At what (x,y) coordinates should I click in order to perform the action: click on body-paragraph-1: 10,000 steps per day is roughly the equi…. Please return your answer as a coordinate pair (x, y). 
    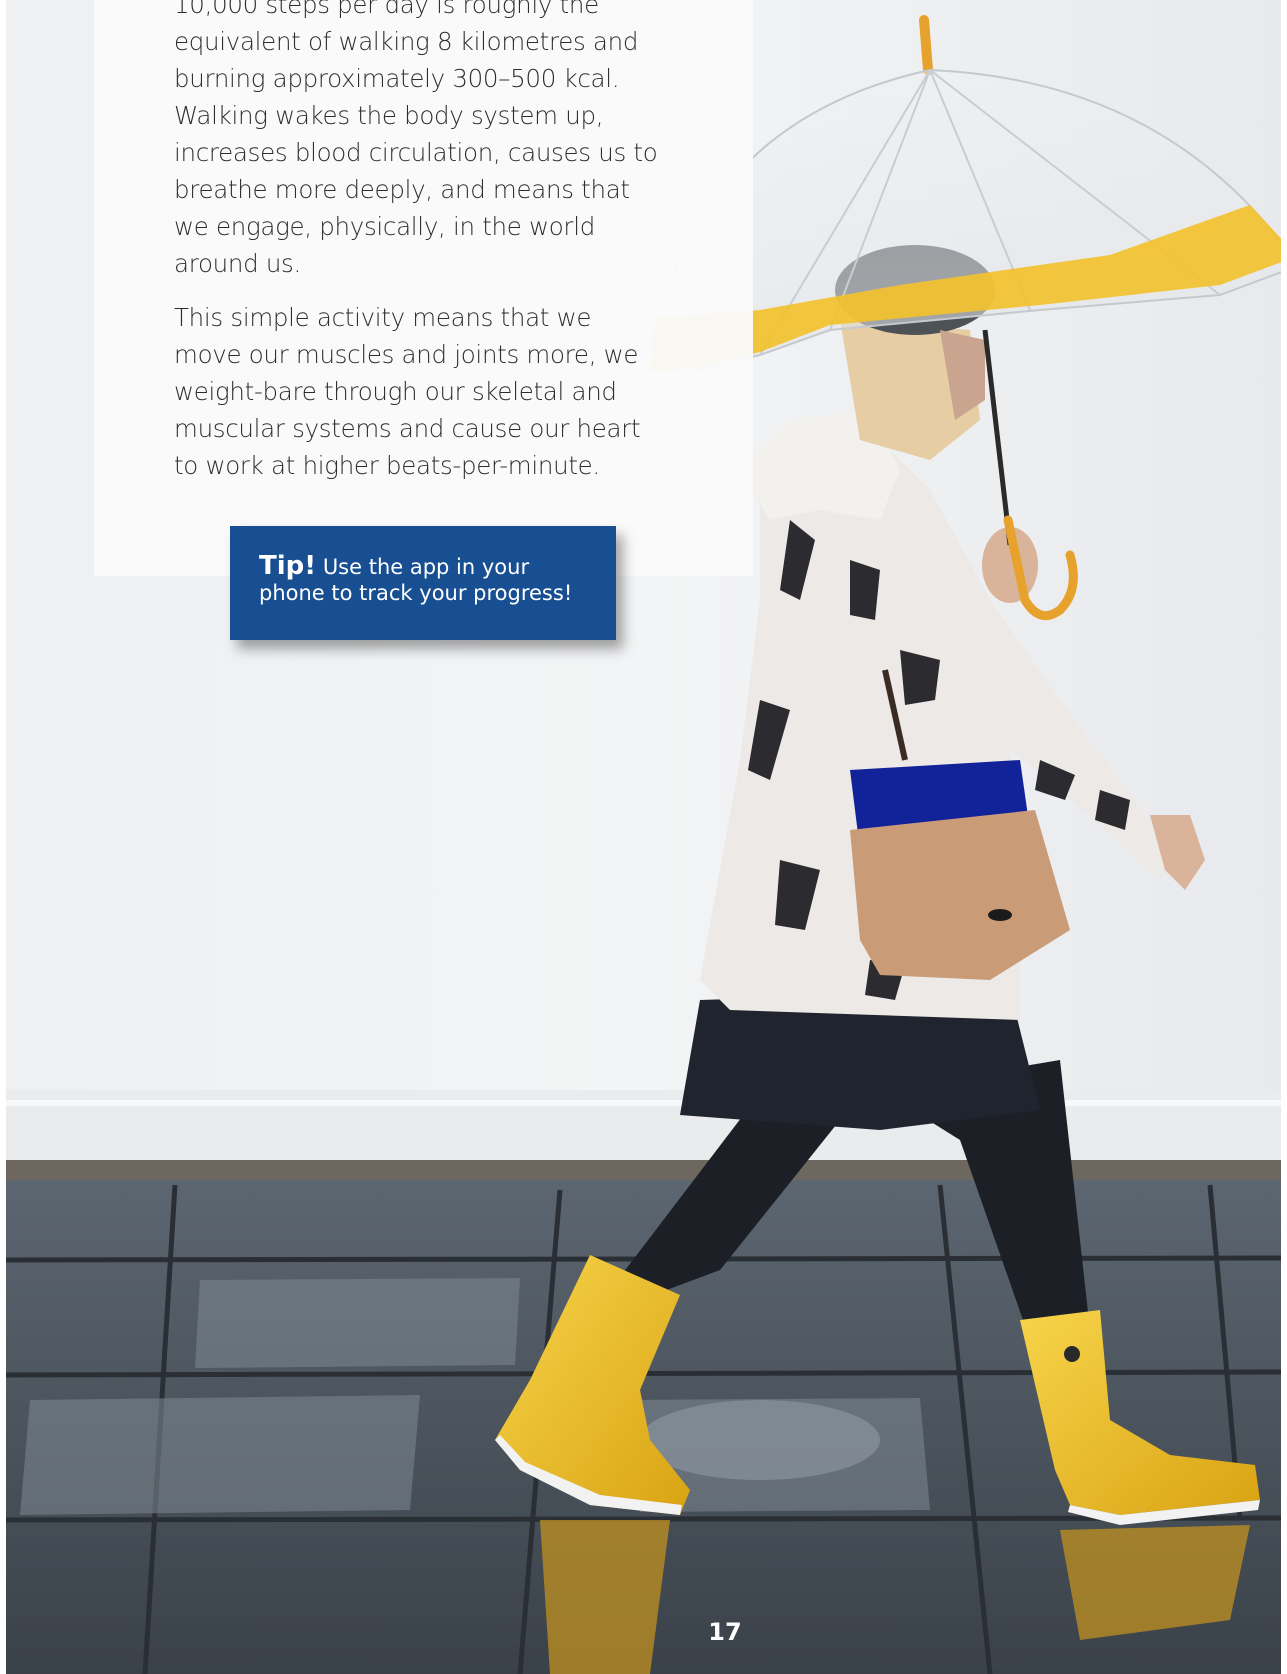
    Looking at the image, I should click on (416, 139).